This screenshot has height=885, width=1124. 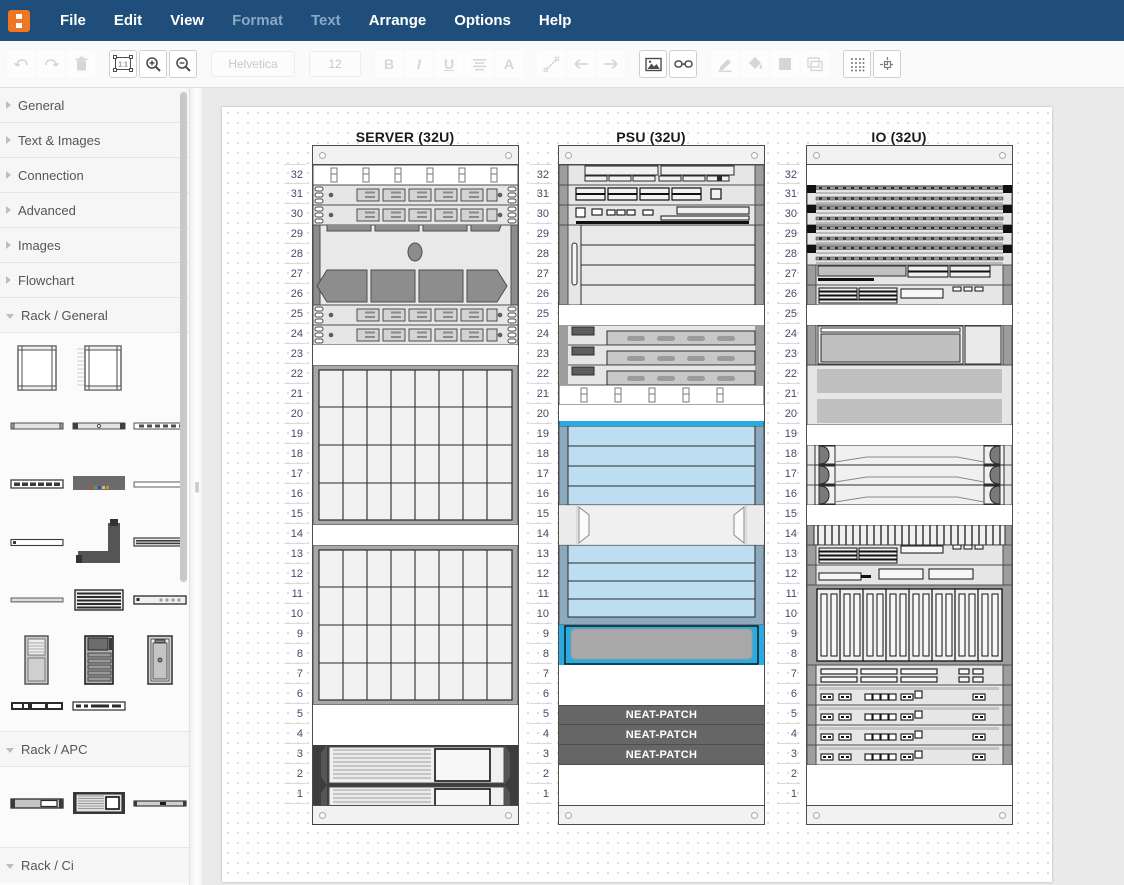 What do you see at coordinates (37, 368) in the screenshot?
I see `shape-open-rack` at bounding box center [37, 368].